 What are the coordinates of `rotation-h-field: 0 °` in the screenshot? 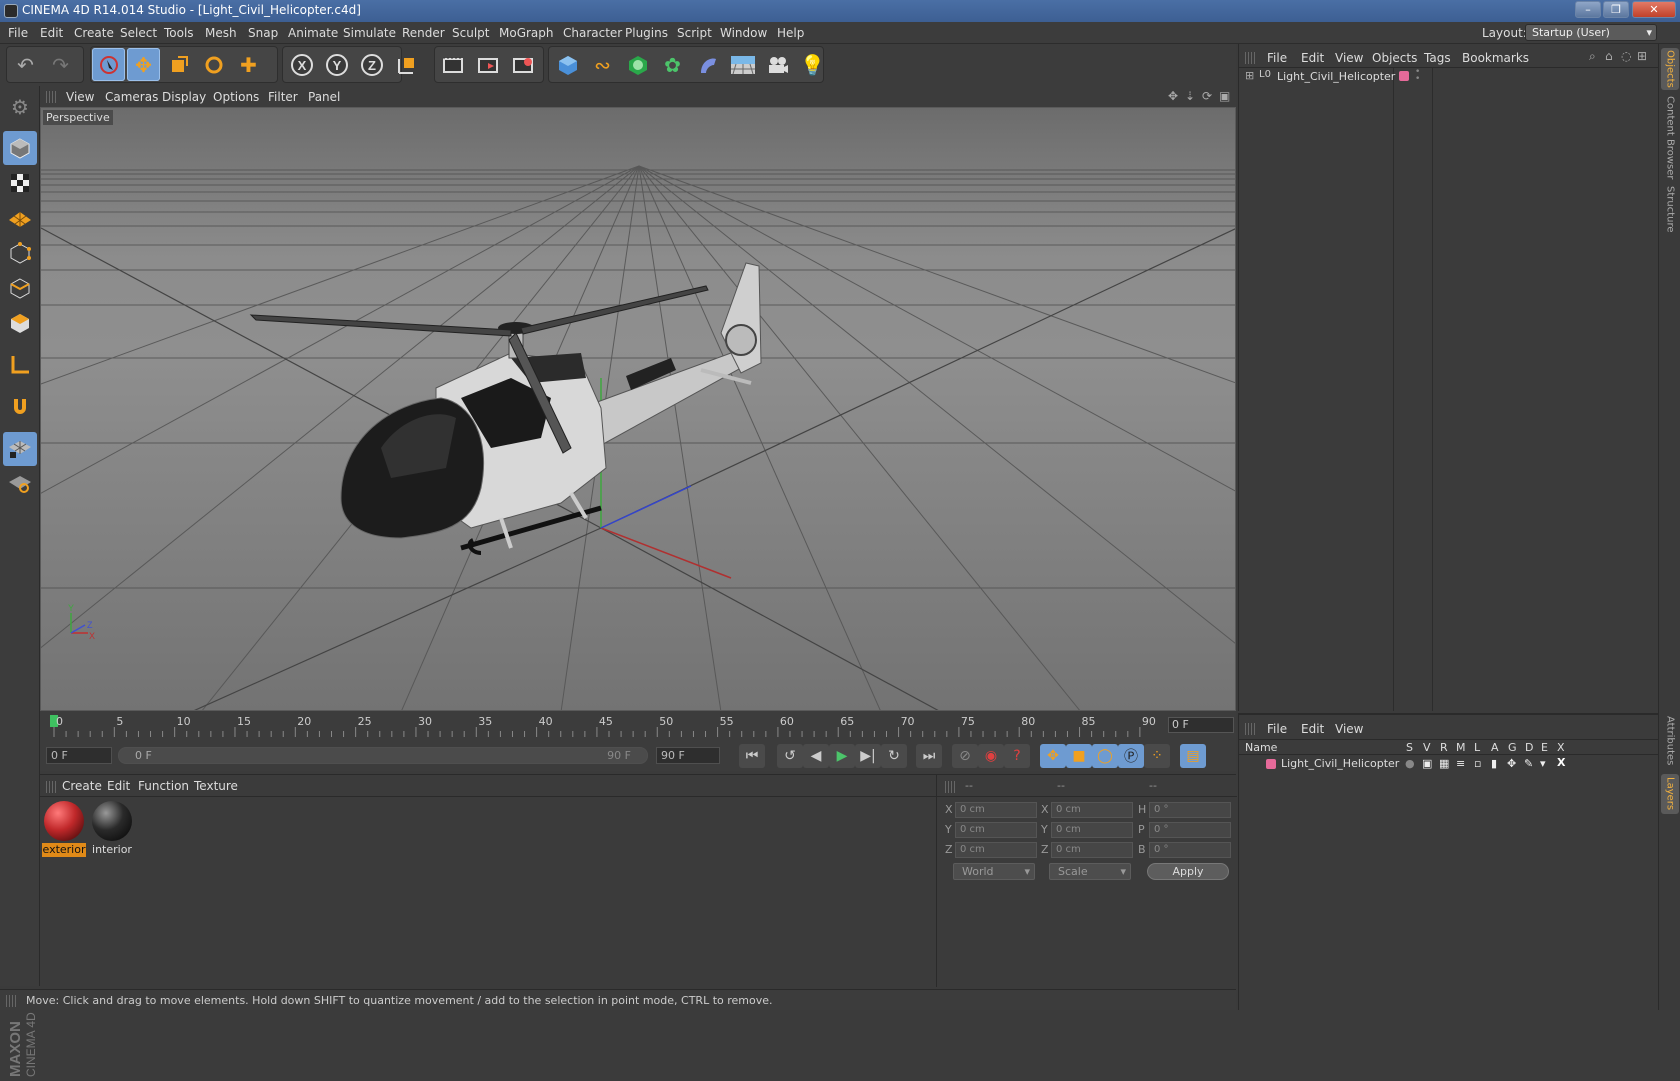 It's located at (1190, 810).